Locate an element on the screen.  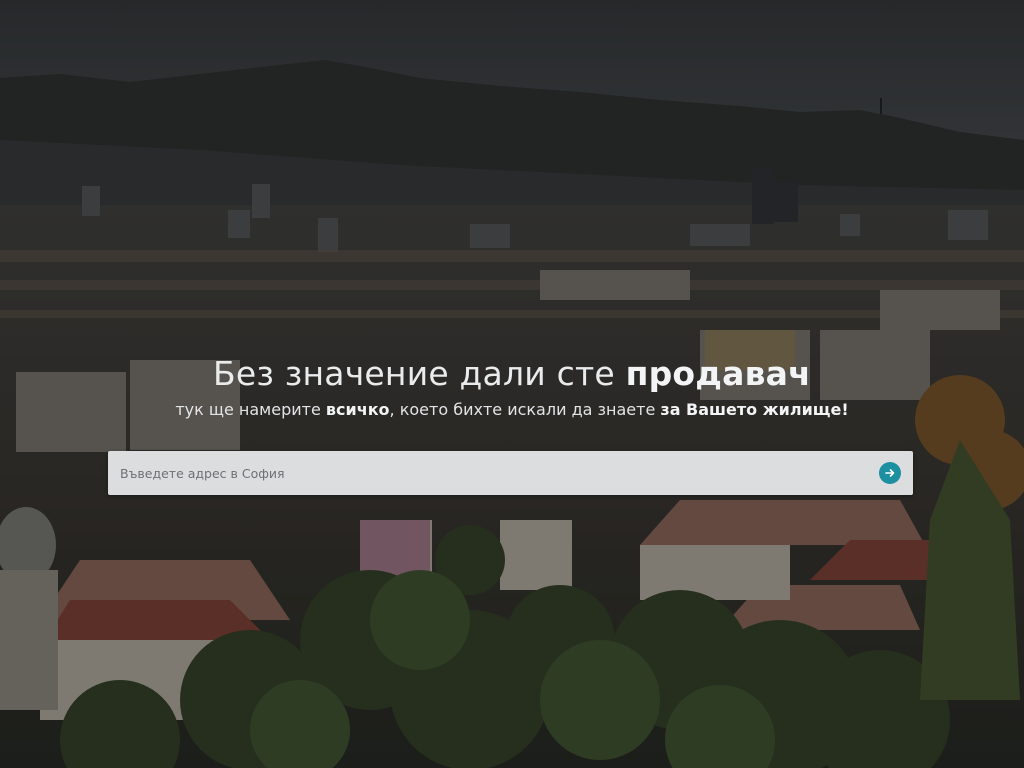
subline-emphasis-2: за Вашето жилище! is located at coordinates (754, 409).